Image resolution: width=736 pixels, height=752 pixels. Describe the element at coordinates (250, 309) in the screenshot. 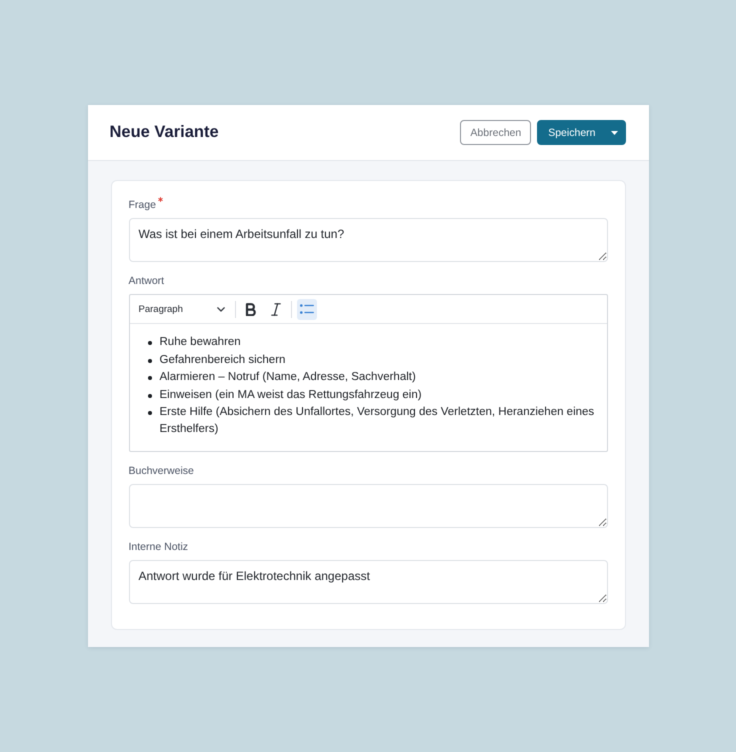

I see `bold-icon` at that location.